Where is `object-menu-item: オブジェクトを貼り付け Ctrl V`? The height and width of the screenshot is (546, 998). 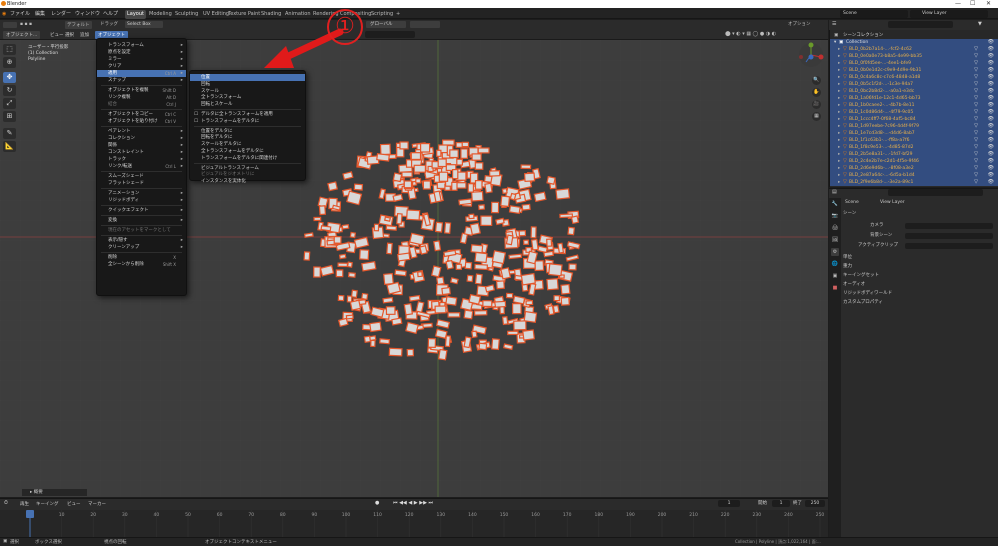
object-menu-item: オブジェクトを貼り付け Ctrl V is located at coordinates (141, 121).